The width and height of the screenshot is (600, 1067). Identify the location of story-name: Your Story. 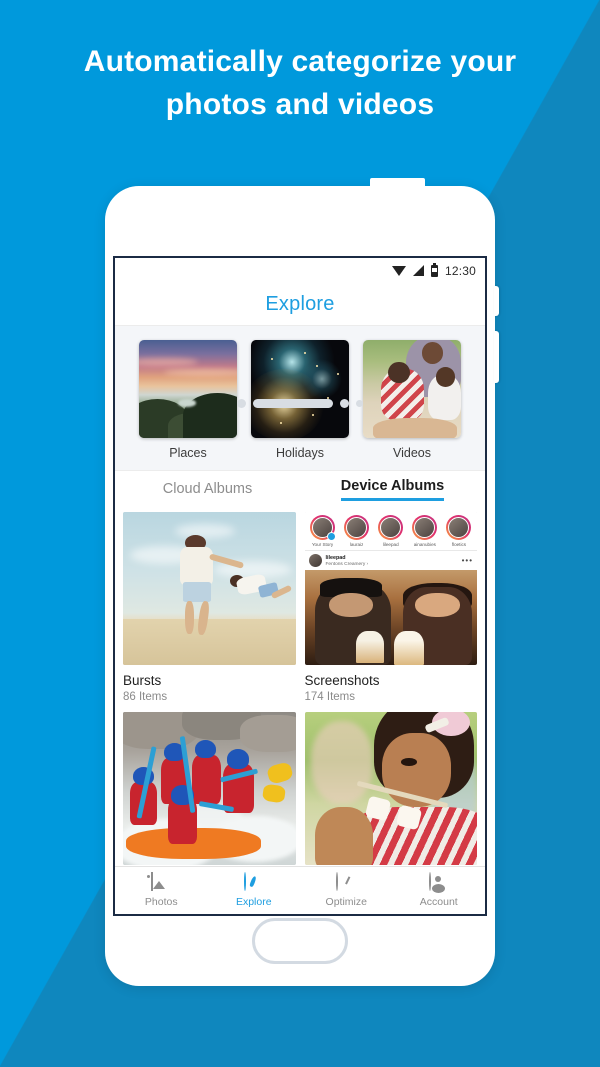
(322, 544).